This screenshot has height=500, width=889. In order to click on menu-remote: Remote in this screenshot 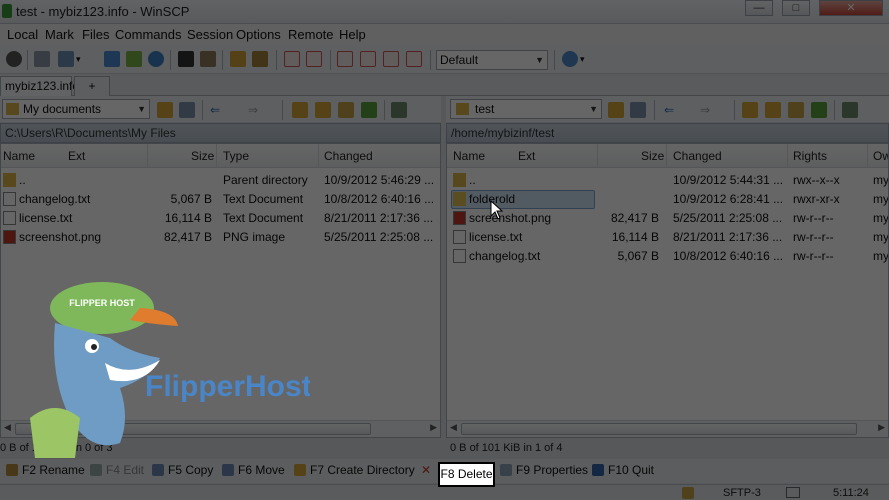, I will do `click(311, 34)`.